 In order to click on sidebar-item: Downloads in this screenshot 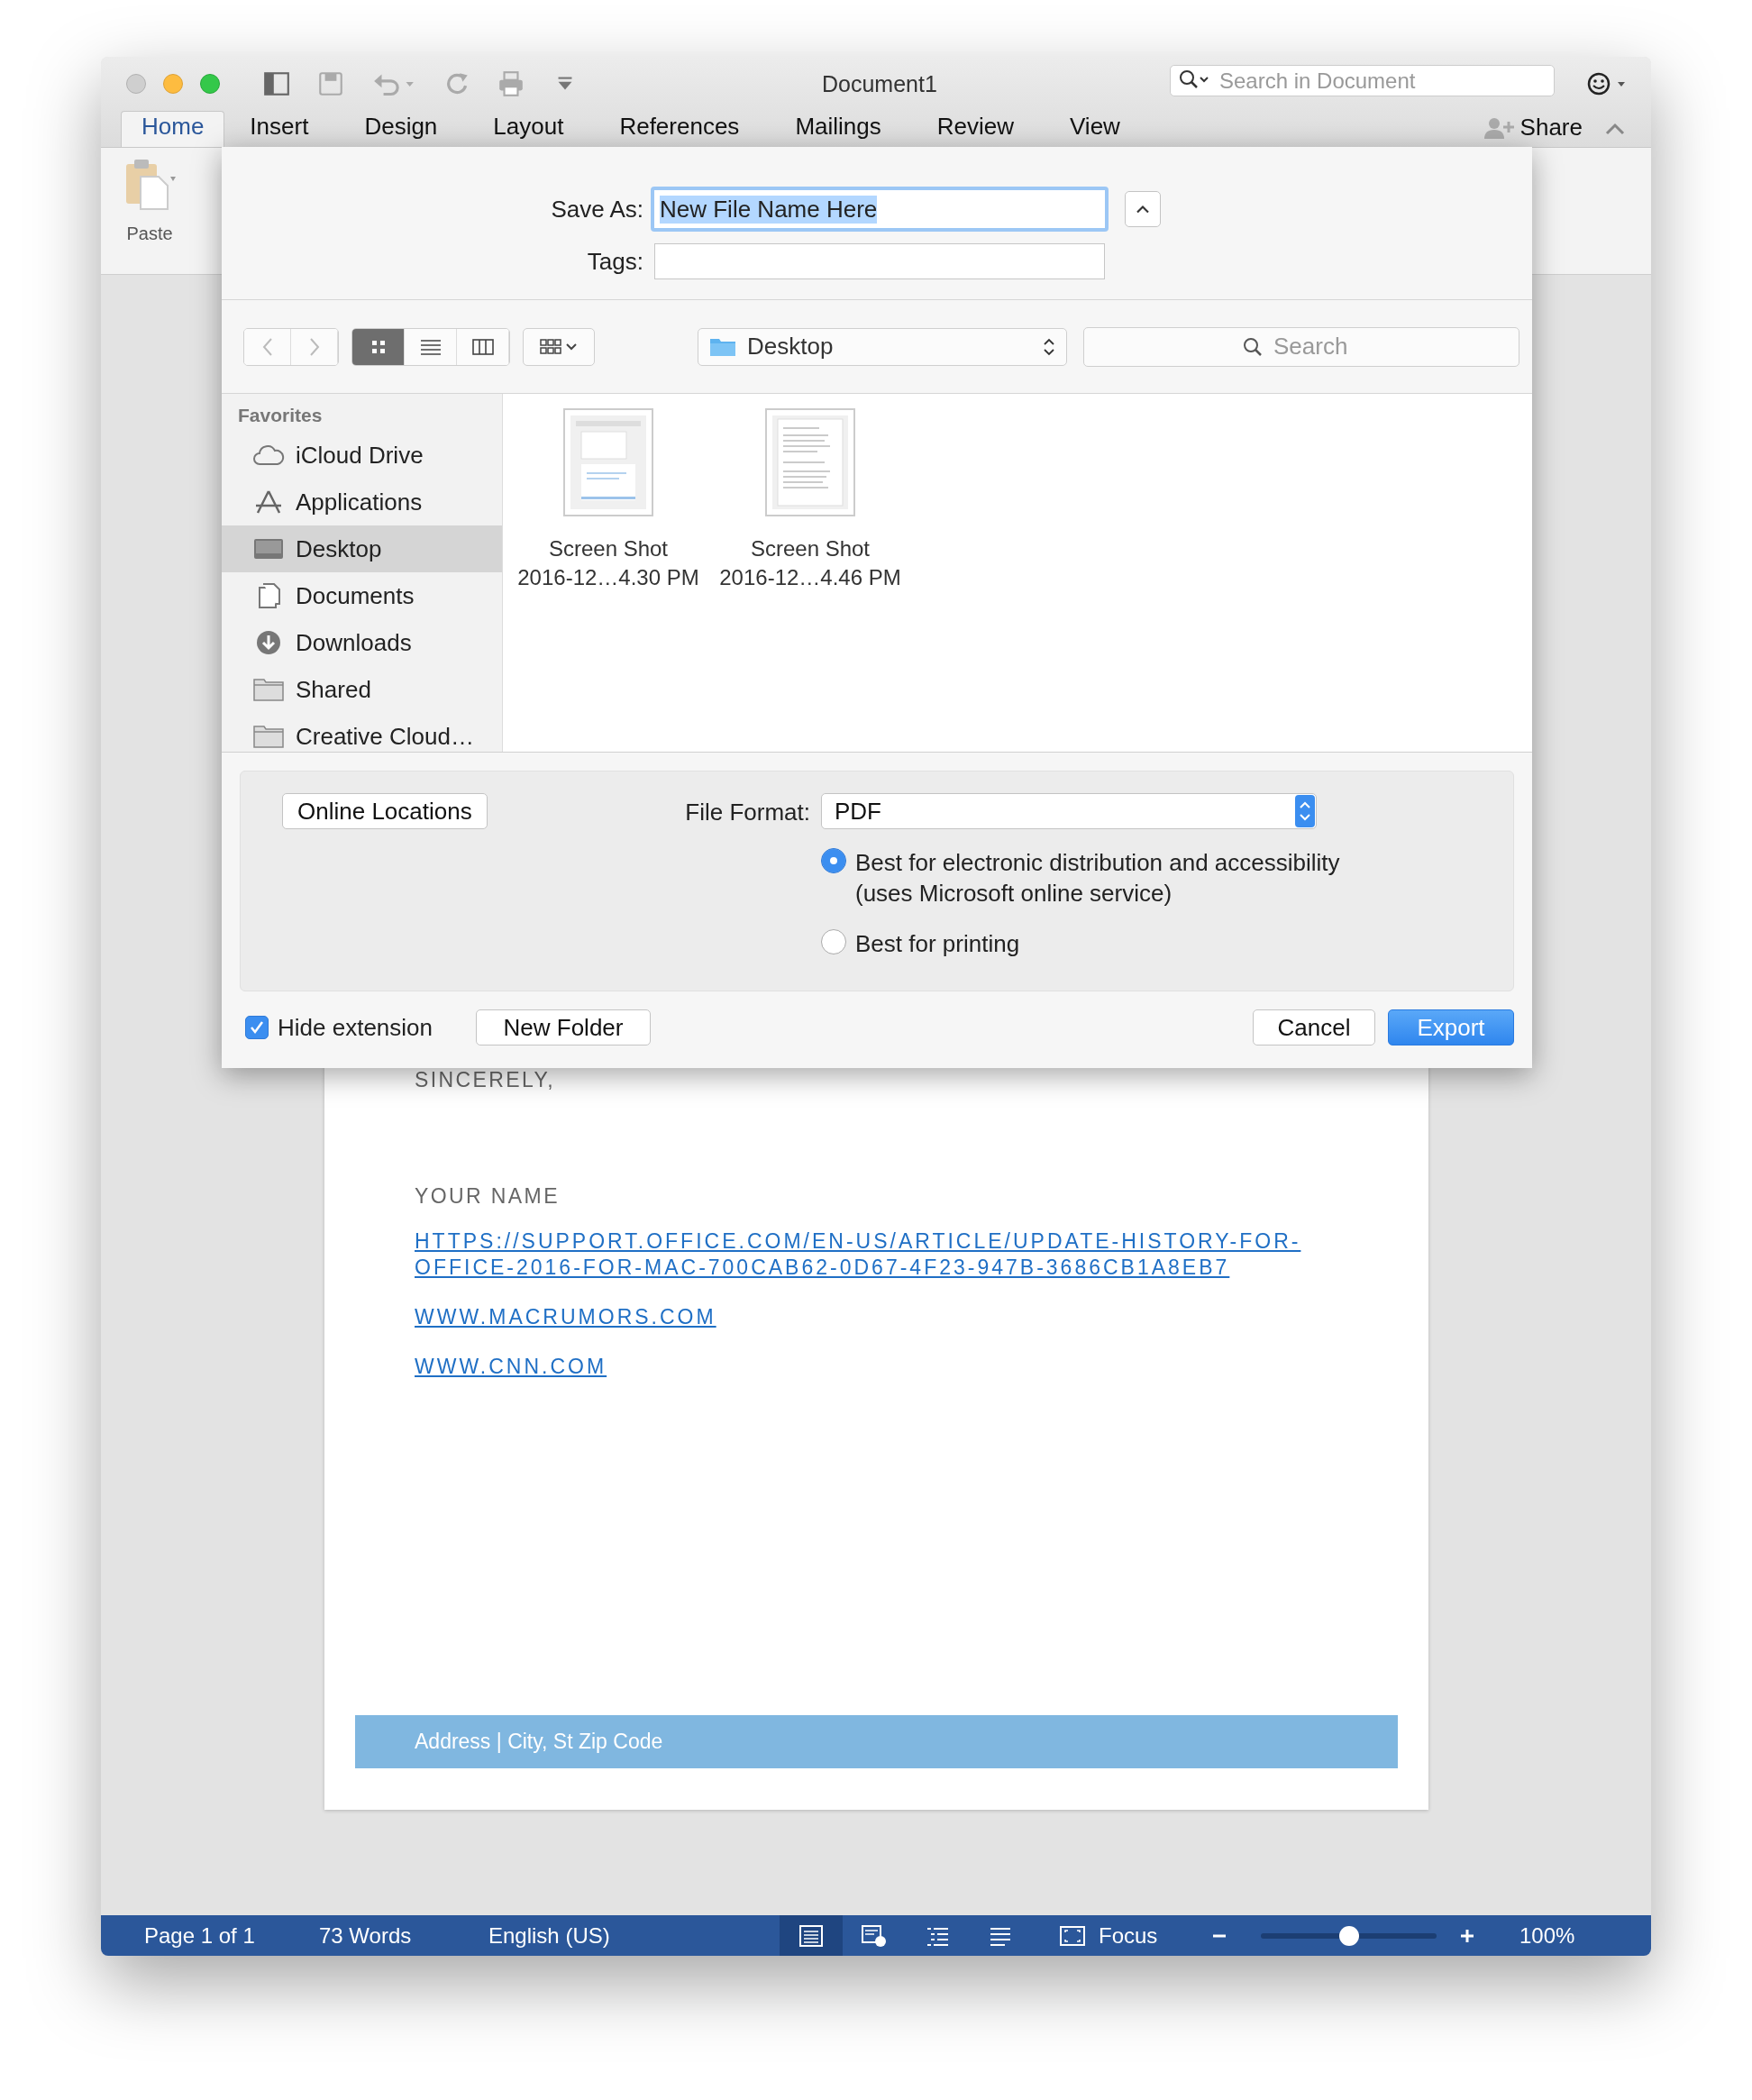, I will do `click(362, 643)`.